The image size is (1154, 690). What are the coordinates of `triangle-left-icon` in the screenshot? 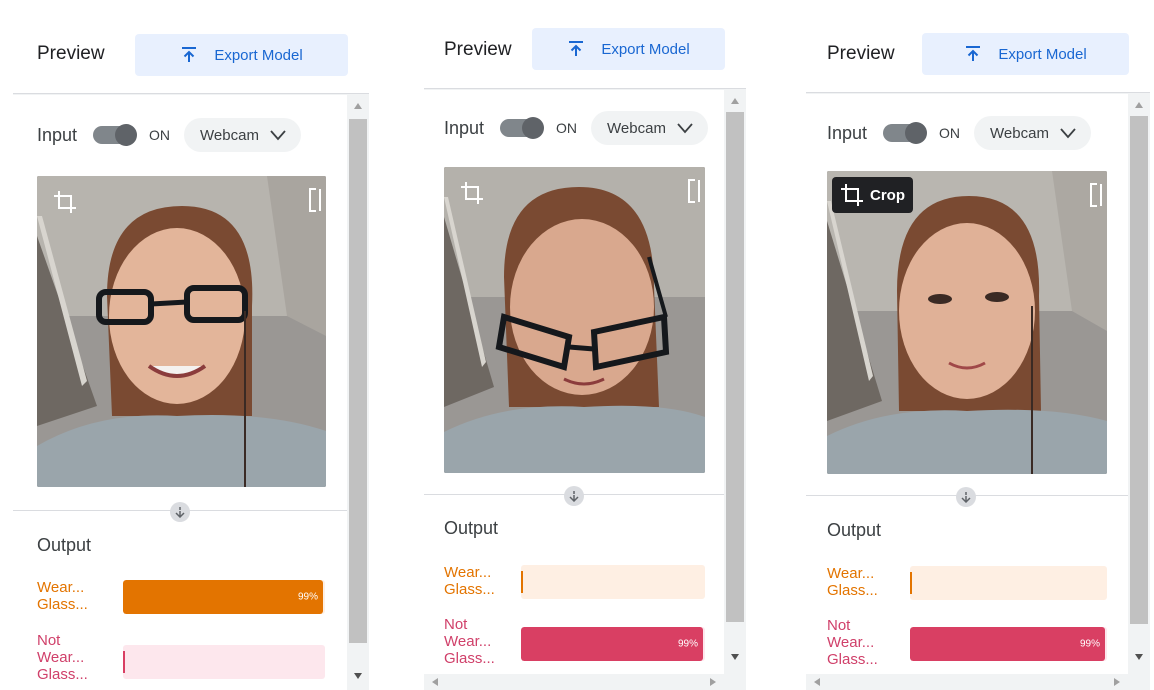 It's located at (817, 682).